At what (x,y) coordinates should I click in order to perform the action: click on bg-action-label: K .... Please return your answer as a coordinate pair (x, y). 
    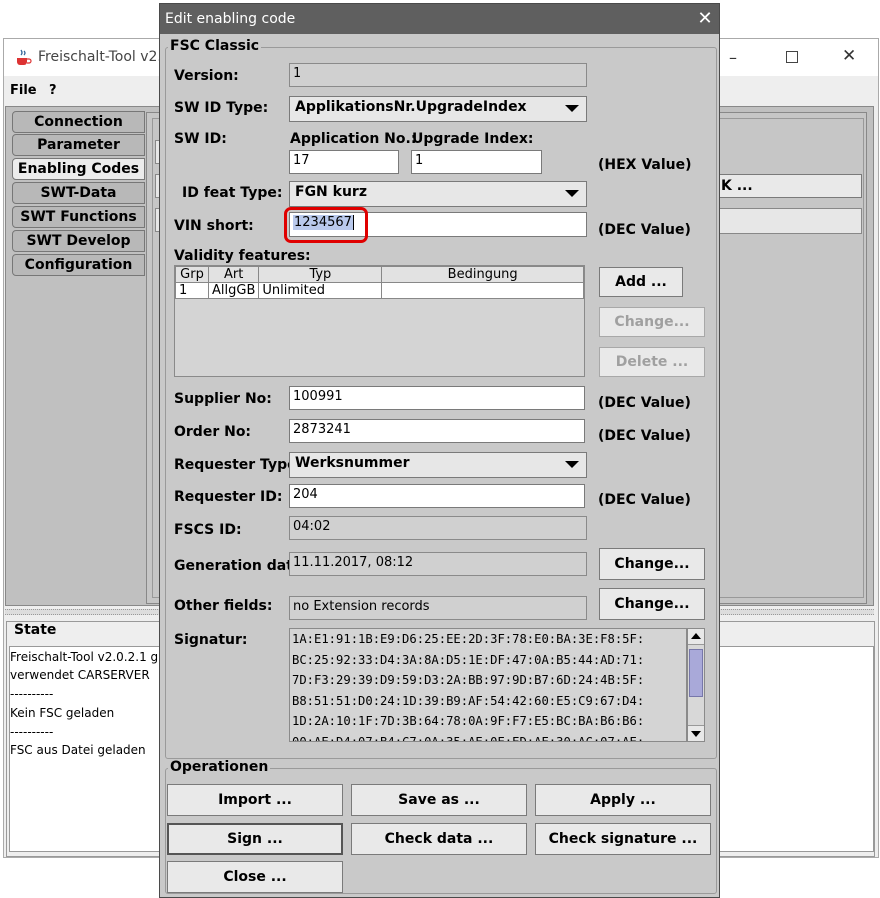
    Looking at the image, I should click on (737, 186).